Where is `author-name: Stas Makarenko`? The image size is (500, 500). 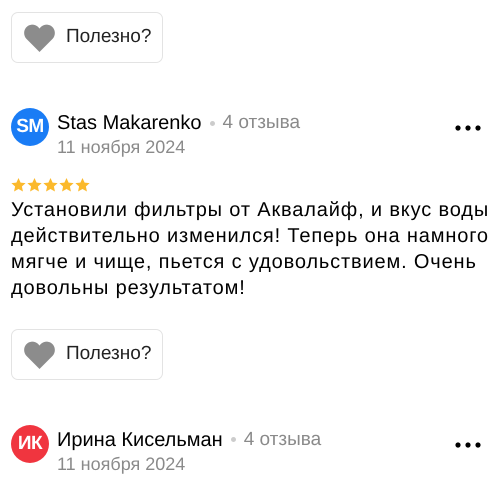 author-name: Stas Makarenko is located at coordinates (129, 123).